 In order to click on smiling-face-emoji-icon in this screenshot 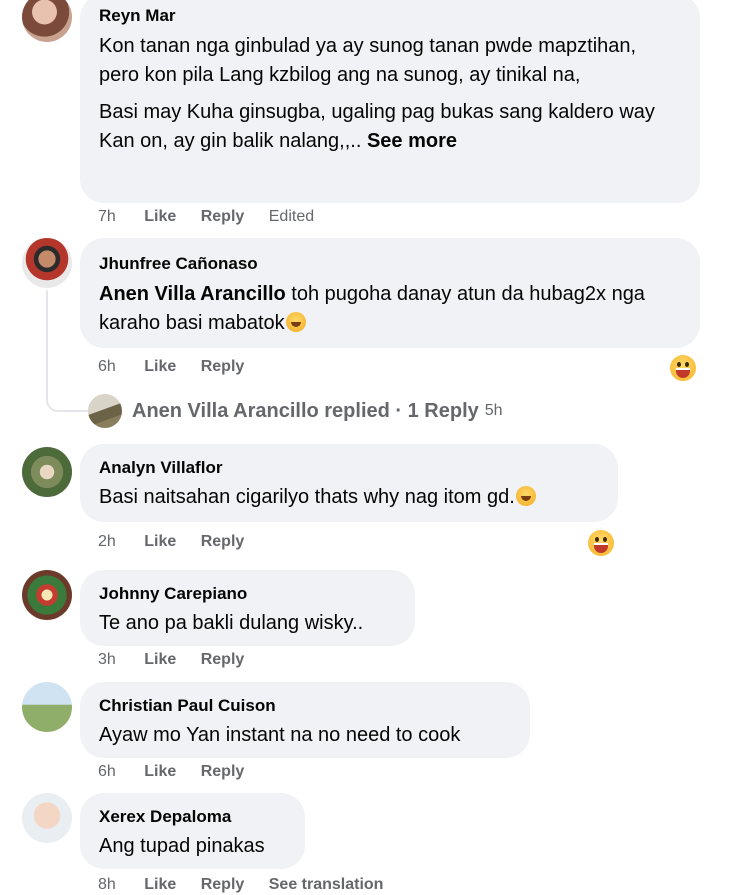, I will do `click(525, 496)`.